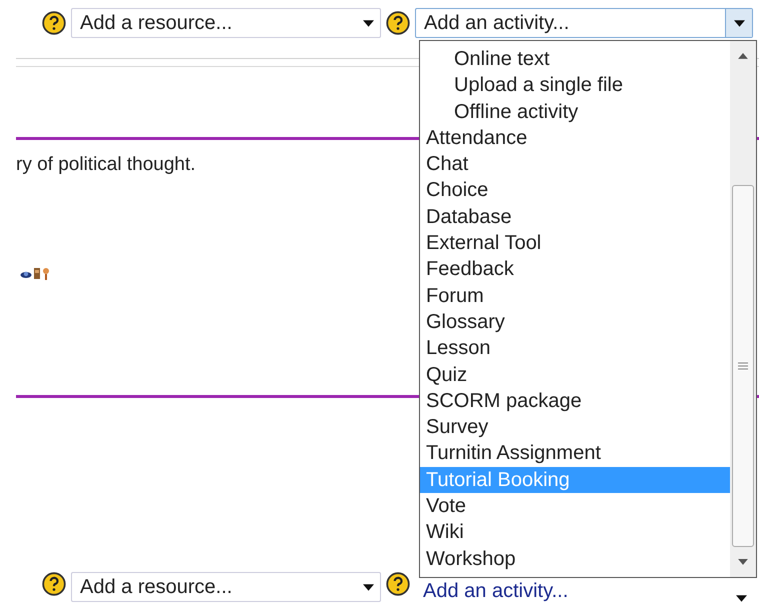 This screenshot has height=604, width=759. What do you see at coordinates (575, 427) in the screenshot?
I see `activity-option: Survey` at bounding box center [575, 427].